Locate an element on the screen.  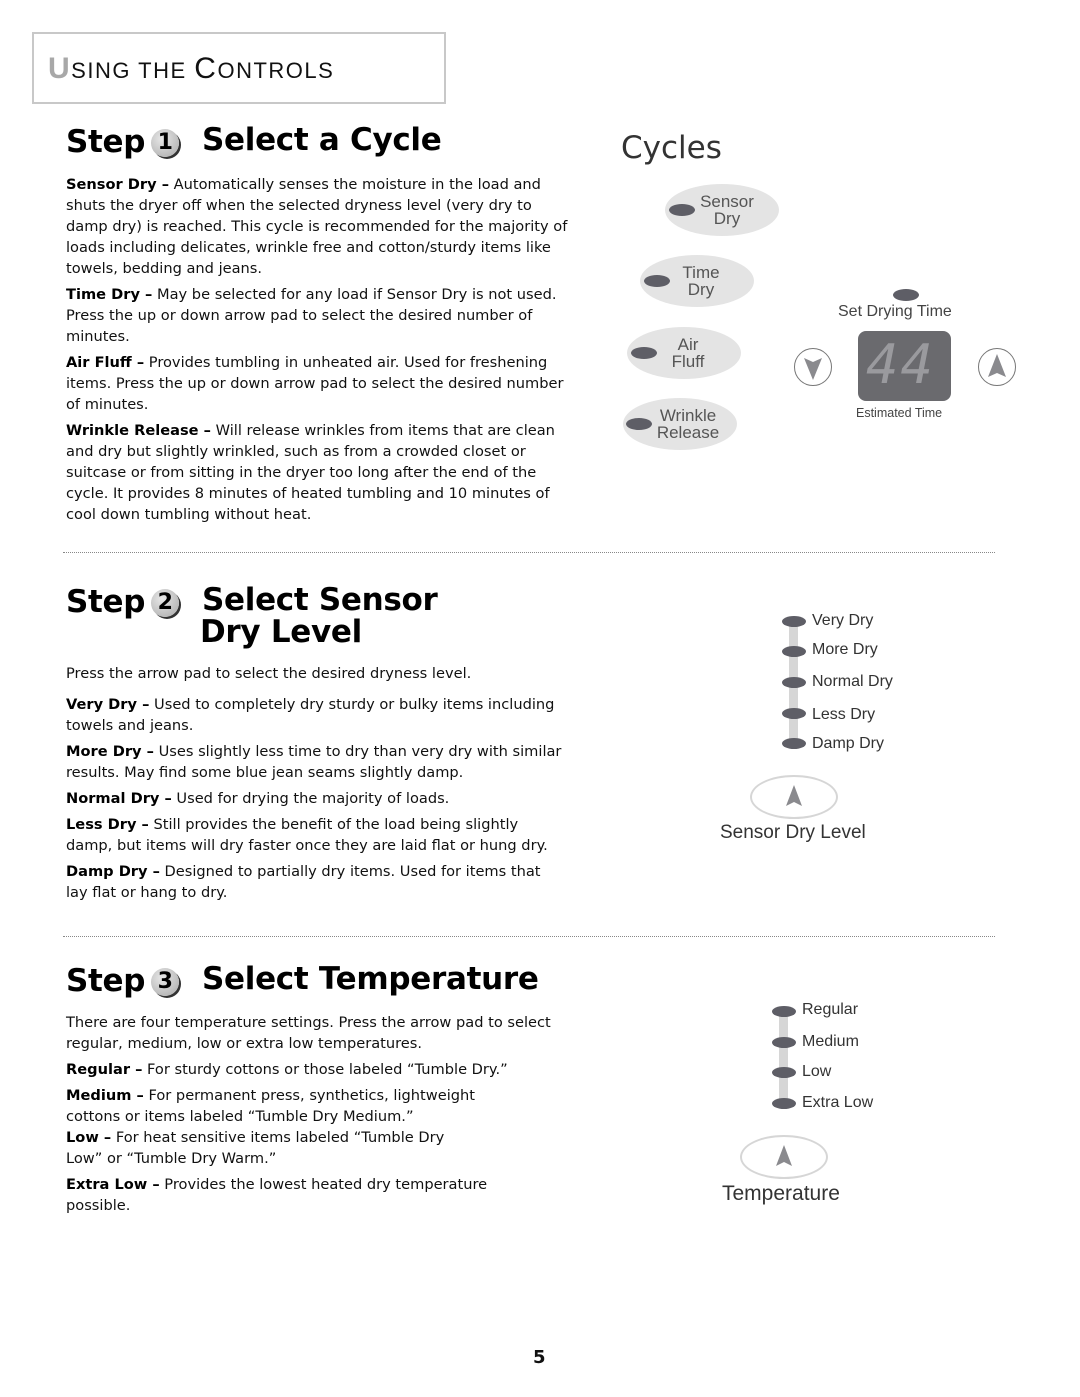
step-title-line-2: Dry Level is located at coordinates (281, 632).